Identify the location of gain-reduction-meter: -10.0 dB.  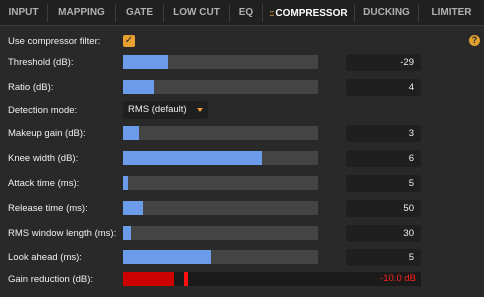
(272, 279).